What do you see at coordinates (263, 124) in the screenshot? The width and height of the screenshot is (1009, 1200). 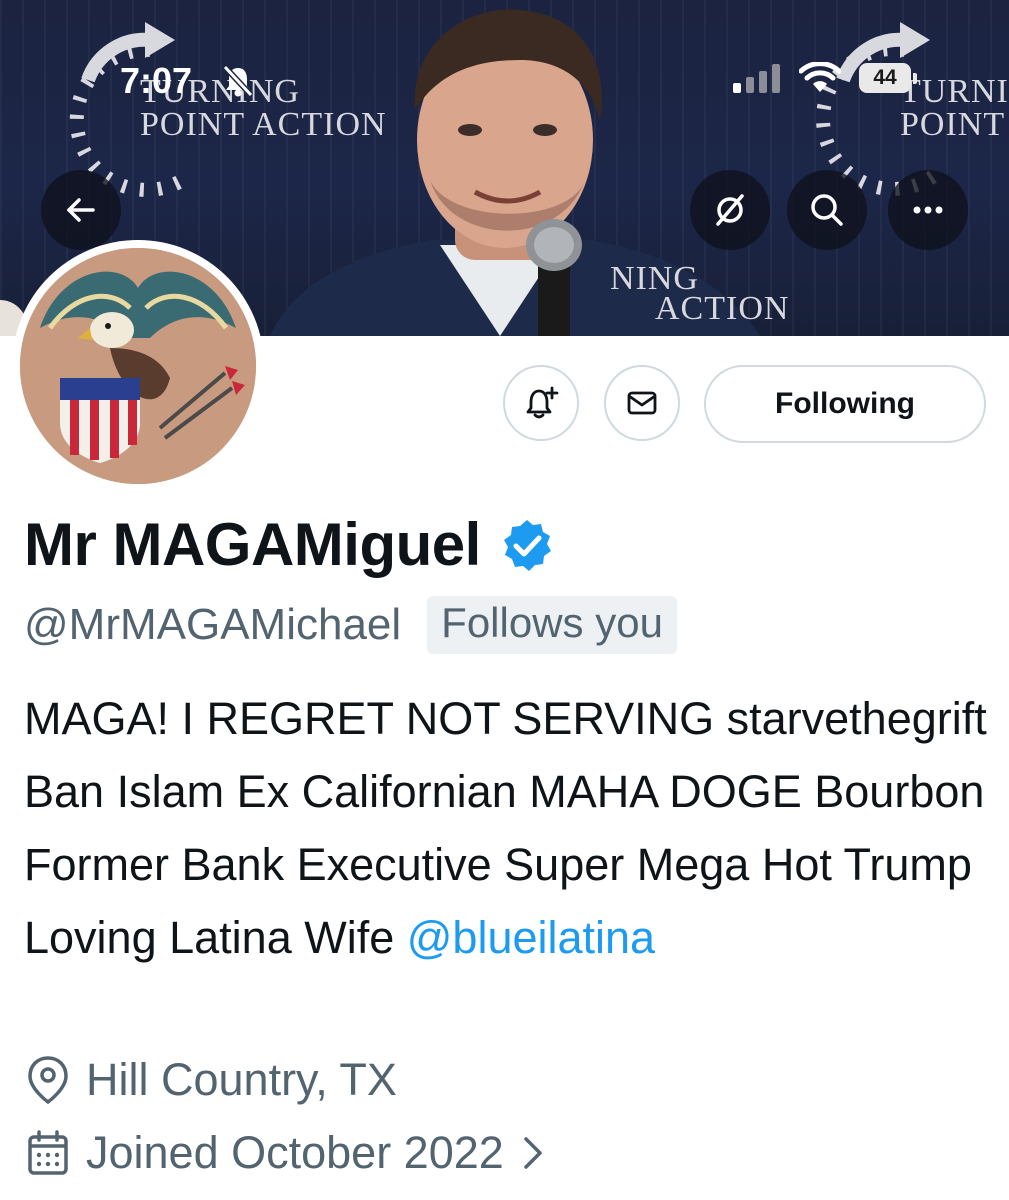 I see `banner-logo-line2: POINT ACTION` at bounding box center [263, 124].